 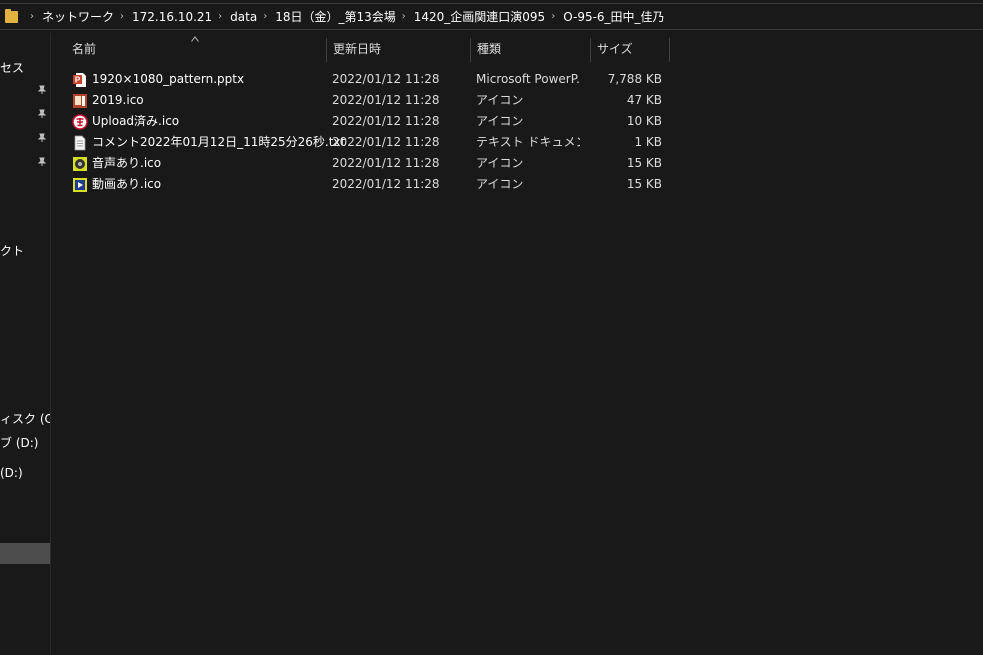 What do you see at coordinates (195, 39) in the screenshot?
I see `sort-ascending-icon` at bounding box center [195, 39].